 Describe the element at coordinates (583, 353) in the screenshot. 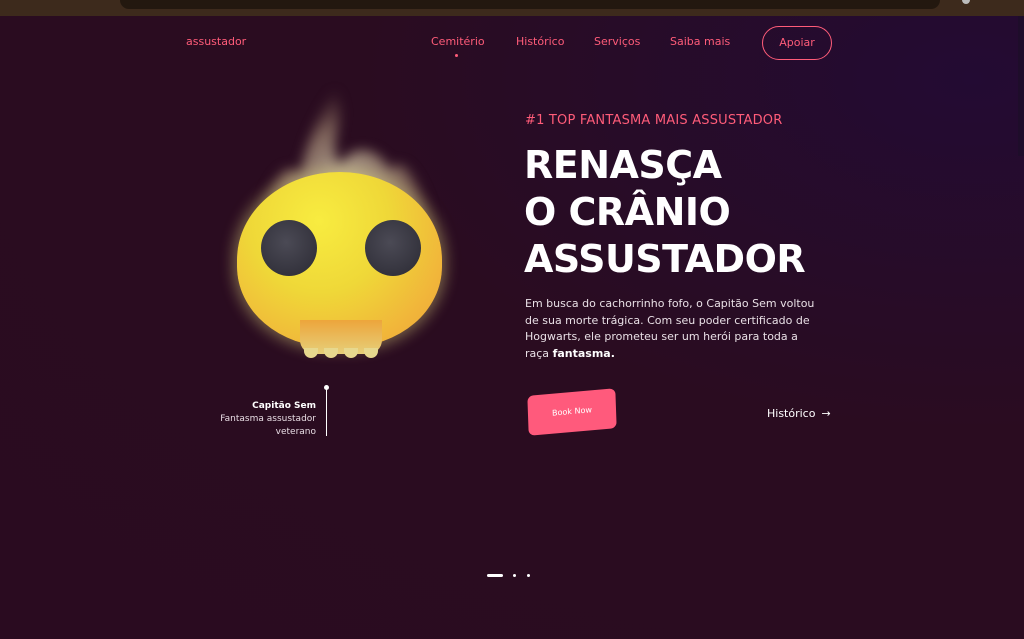

I see `hero-description-bold: fantasma.` at that location.